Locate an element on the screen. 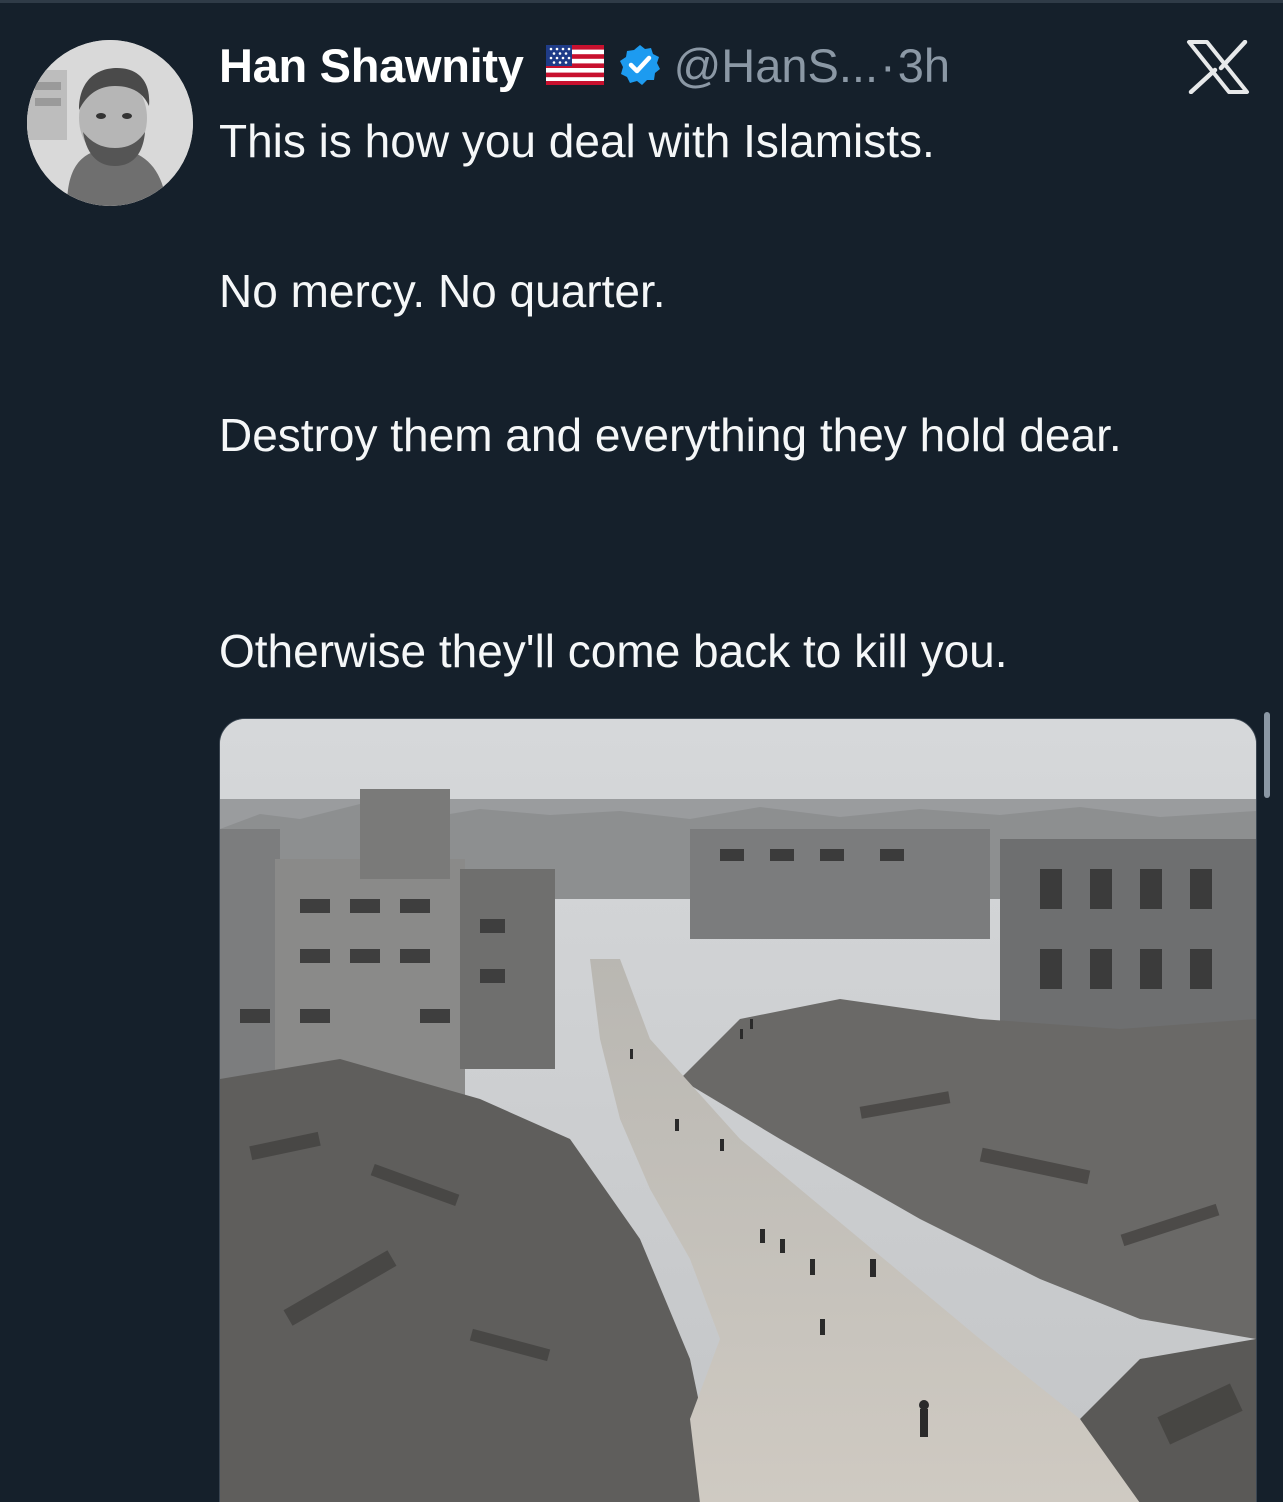 The width and height of the screenshot is (1283, 1502). us-flag-icon is located at coordinates (574, 65).